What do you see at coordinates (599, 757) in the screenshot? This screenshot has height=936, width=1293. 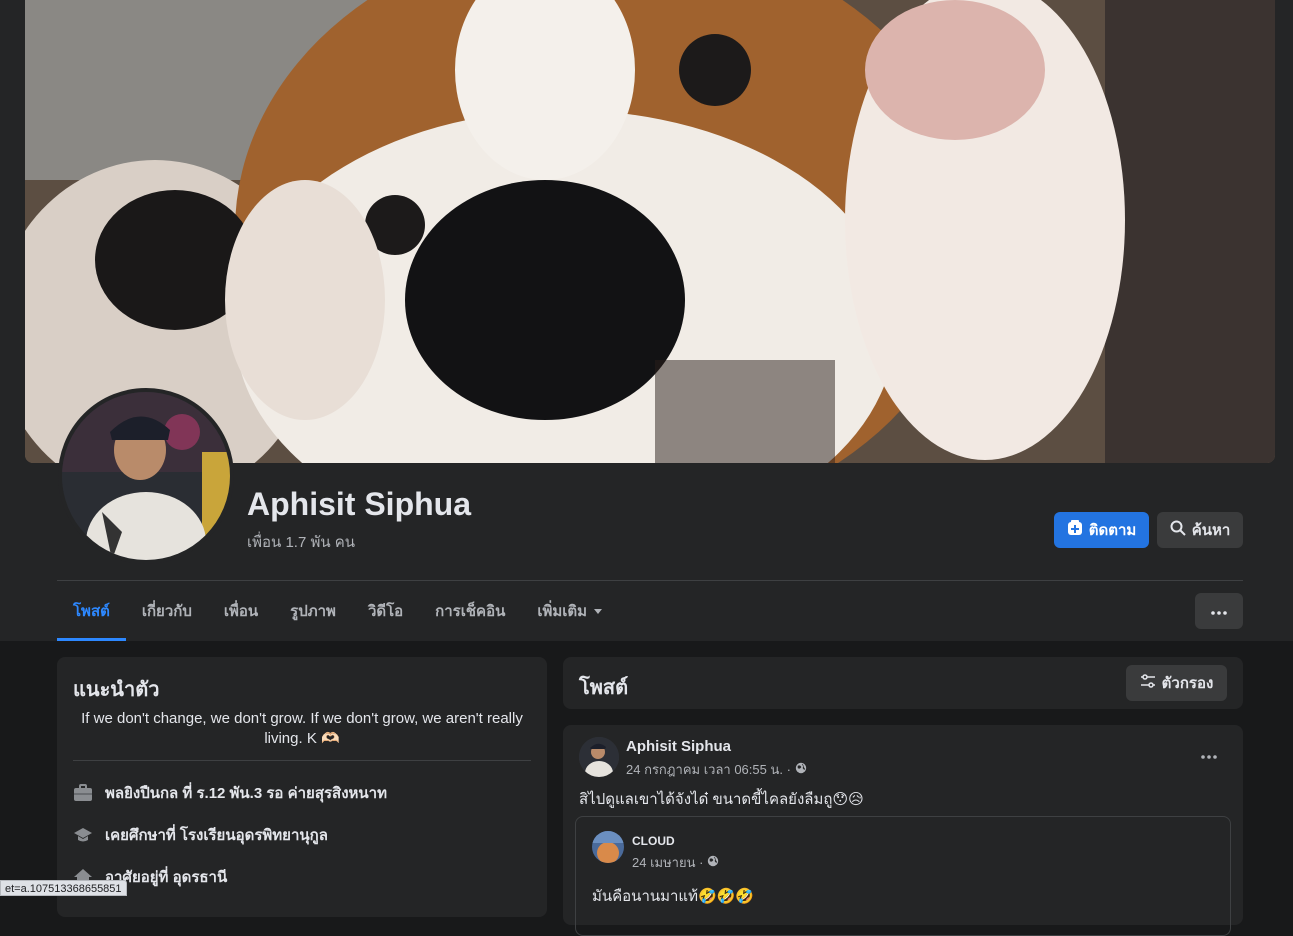 I see `post-author-avatar` at bounding box center [599, 757].